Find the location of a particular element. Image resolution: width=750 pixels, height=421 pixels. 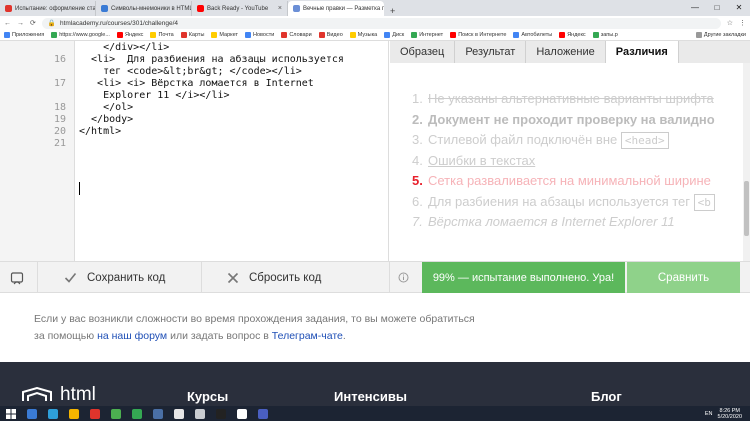

footer-intensives-heading: Интенсивы is located at coordinates (370, 396).